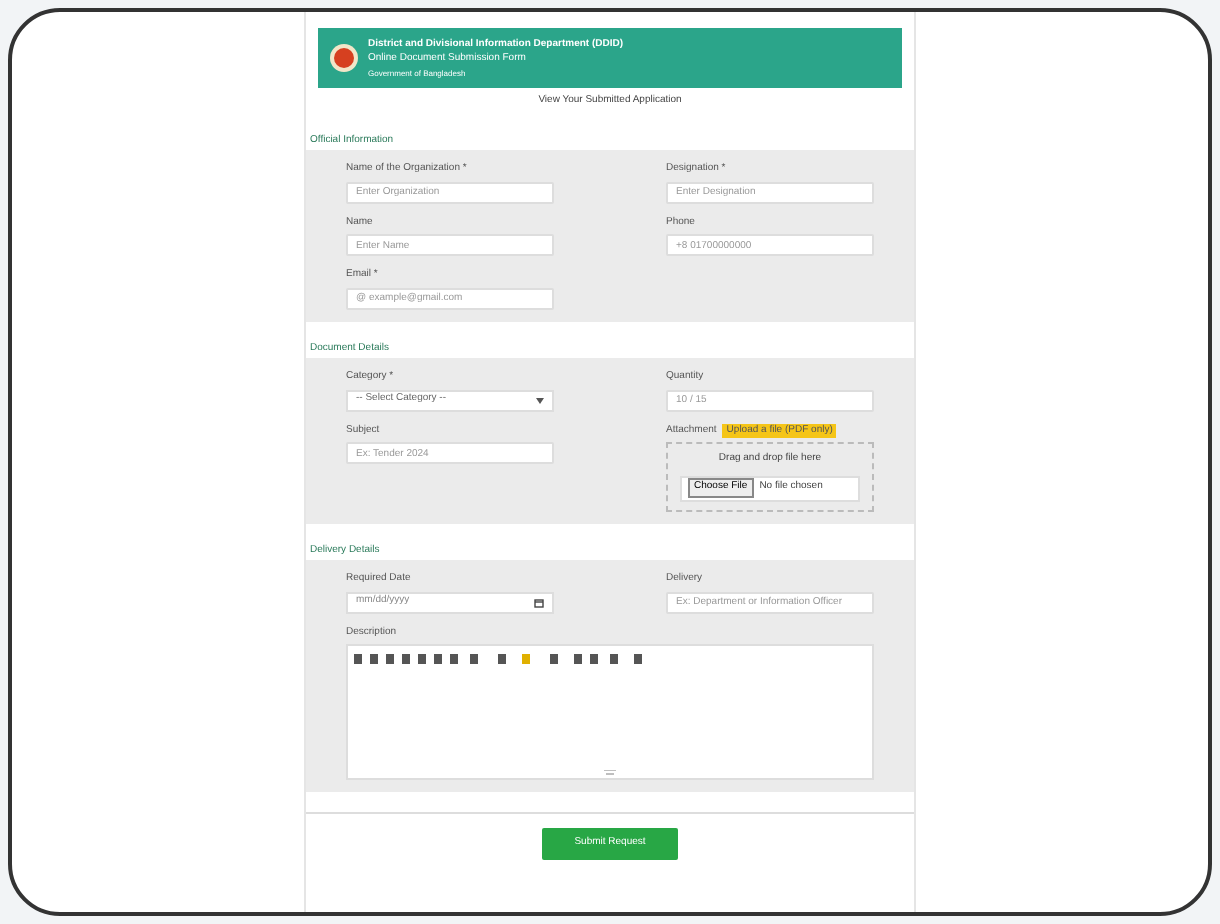 This screenshot has height=924, width=1220. I want to click on resize-handle-icon, so click(610, 773).